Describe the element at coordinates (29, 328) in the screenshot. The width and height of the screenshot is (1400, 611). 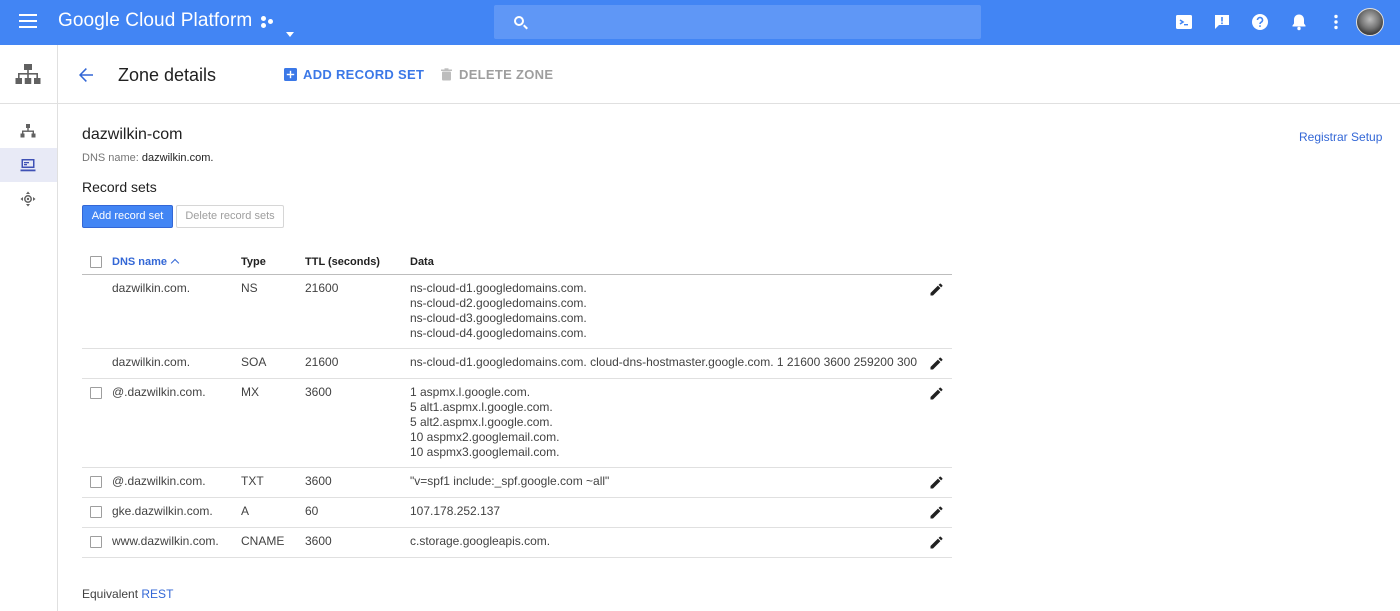
I see `left-nav-rail` at that location.